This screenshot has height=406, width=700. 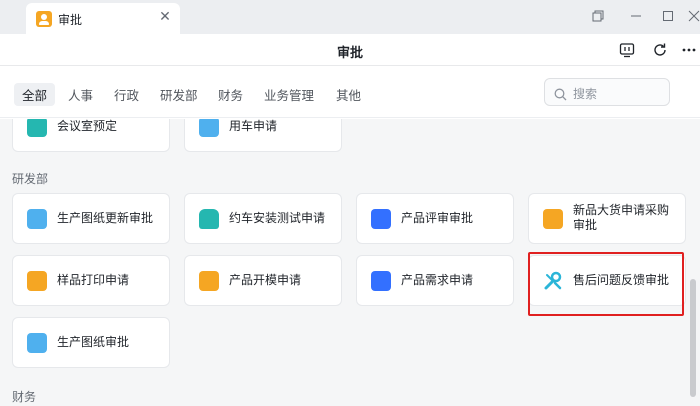 I want to click on card-label: 产品评审审批, so click(x=437, y=218).